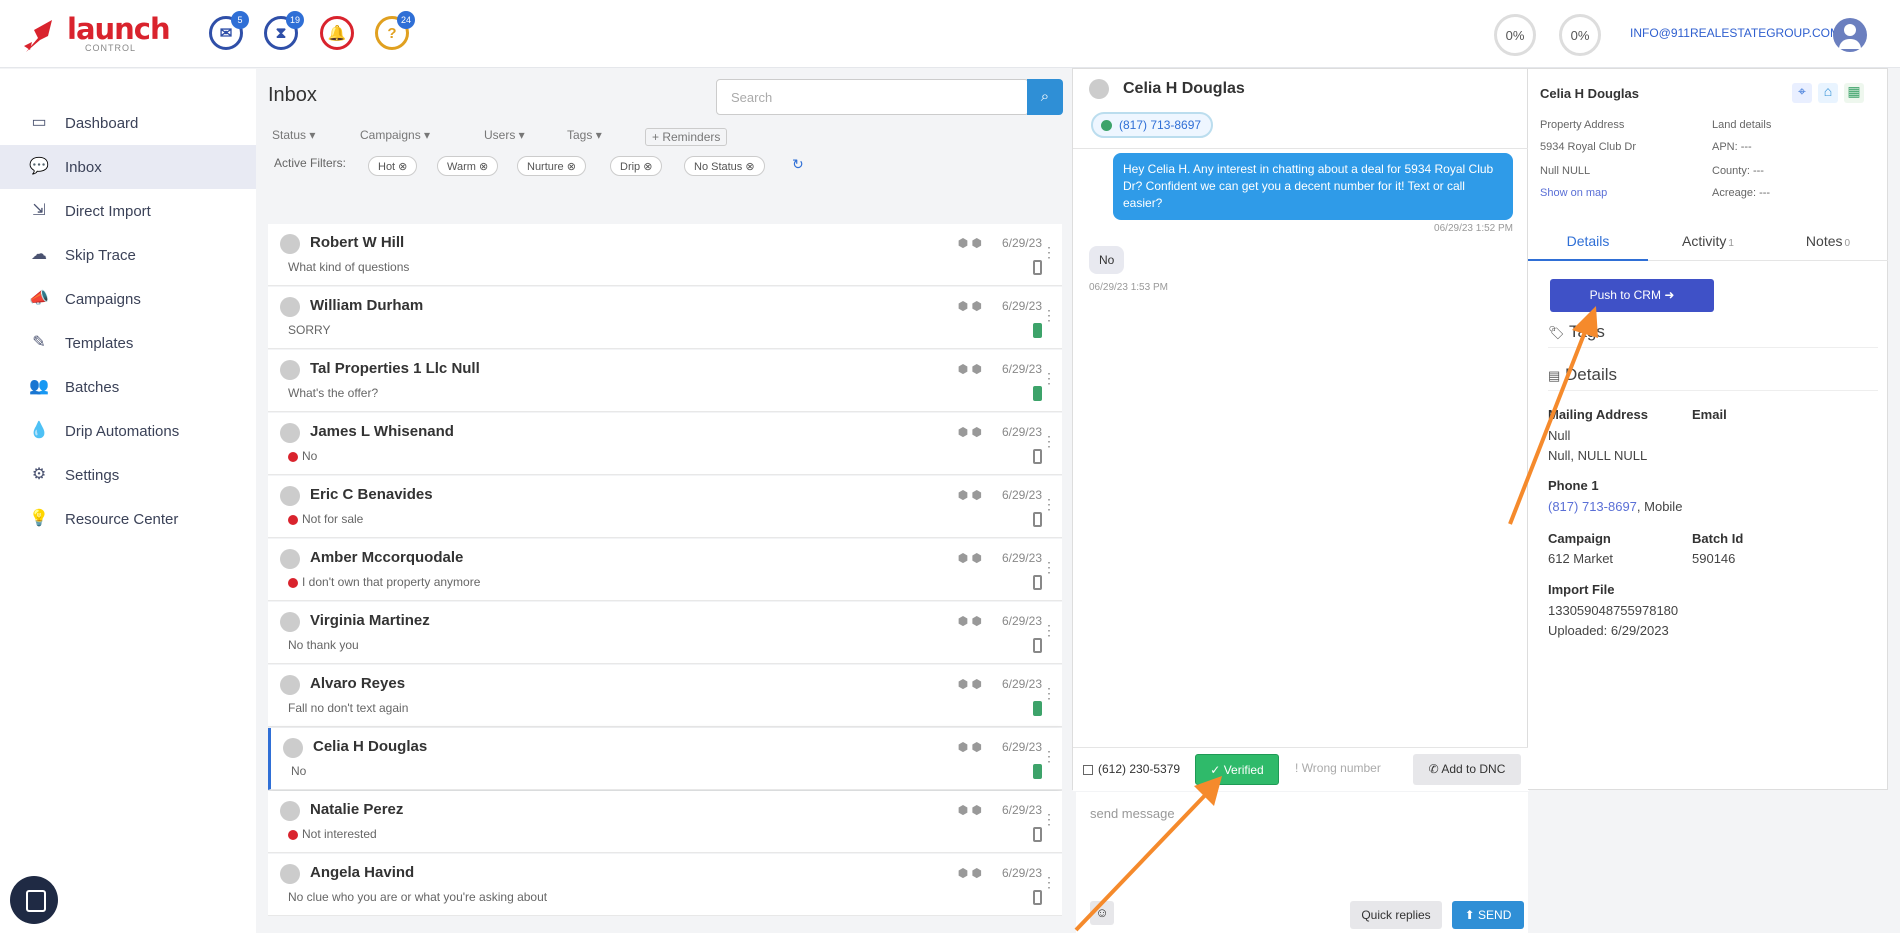 The image size is (1900, 933). I want to click on filter-campaigns: Campaigns ▾, so click(395, 135).